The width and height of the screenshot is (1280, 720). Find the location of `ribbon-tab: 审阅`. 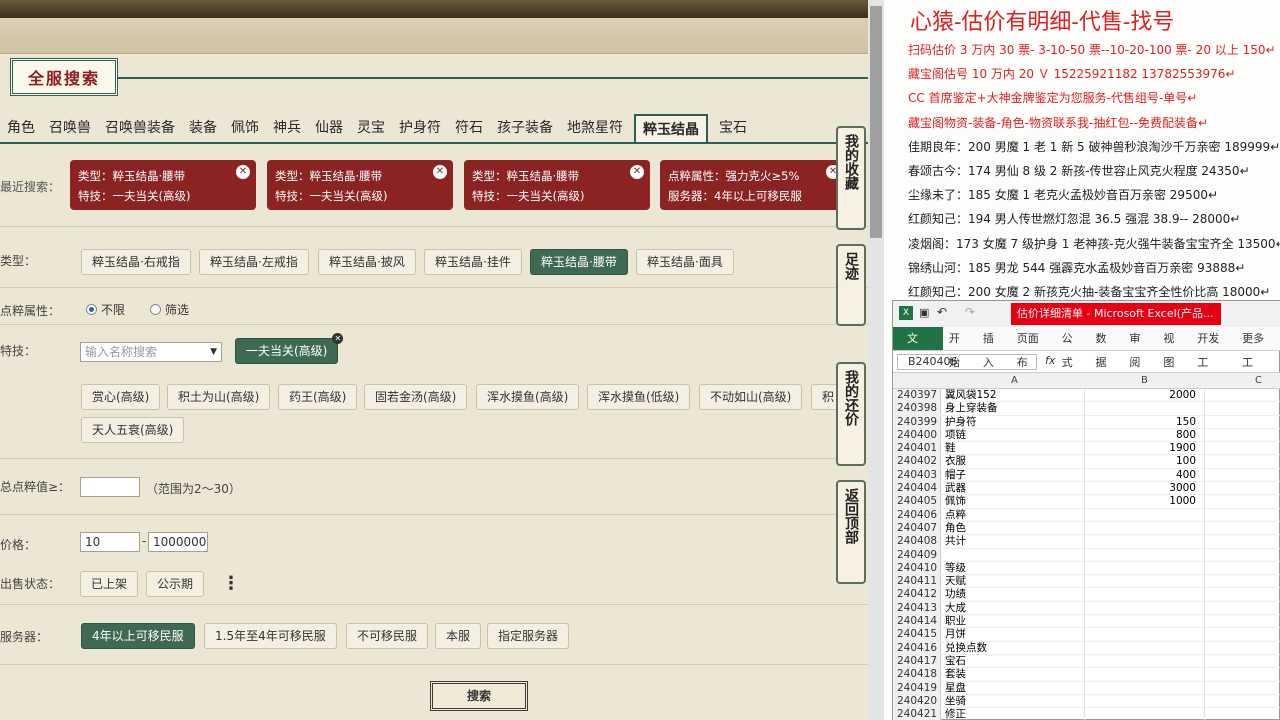

ribbon-tab: 审阅 is located at coordinates (1140, 348).